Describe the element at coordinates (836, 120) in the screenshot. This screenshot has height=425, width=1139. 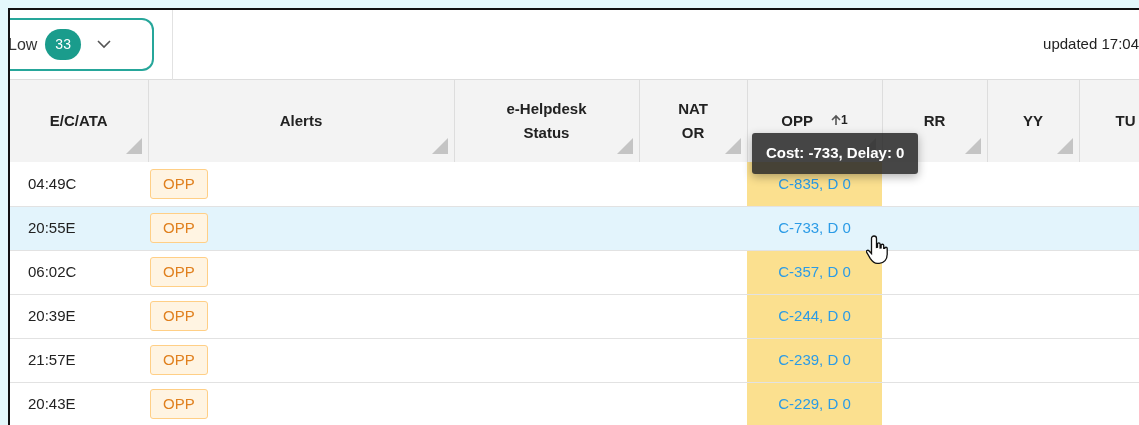
I see `sort-arrow-icon` at that location.